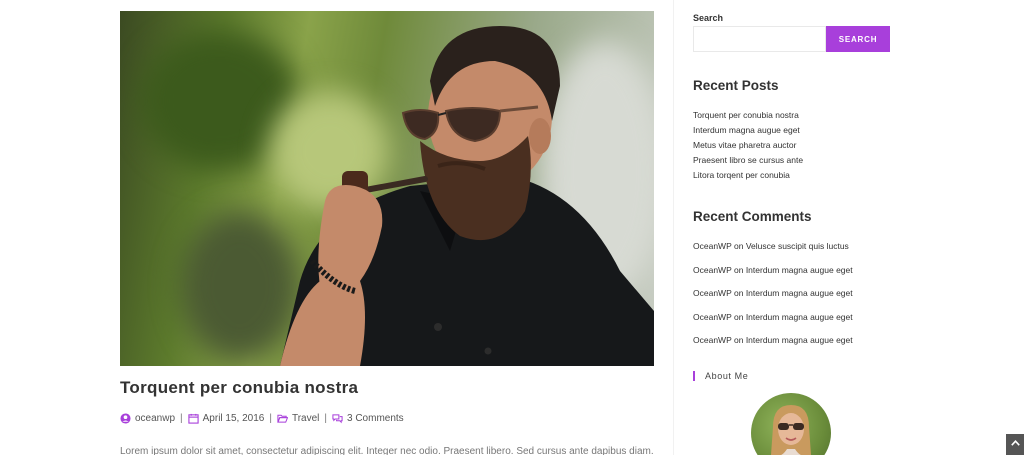 This screenshot has height=455, width=1024. Describe the element at coordinates (155, 418) in the screenshot. I see `post-author-link: oceanwp` at that location.